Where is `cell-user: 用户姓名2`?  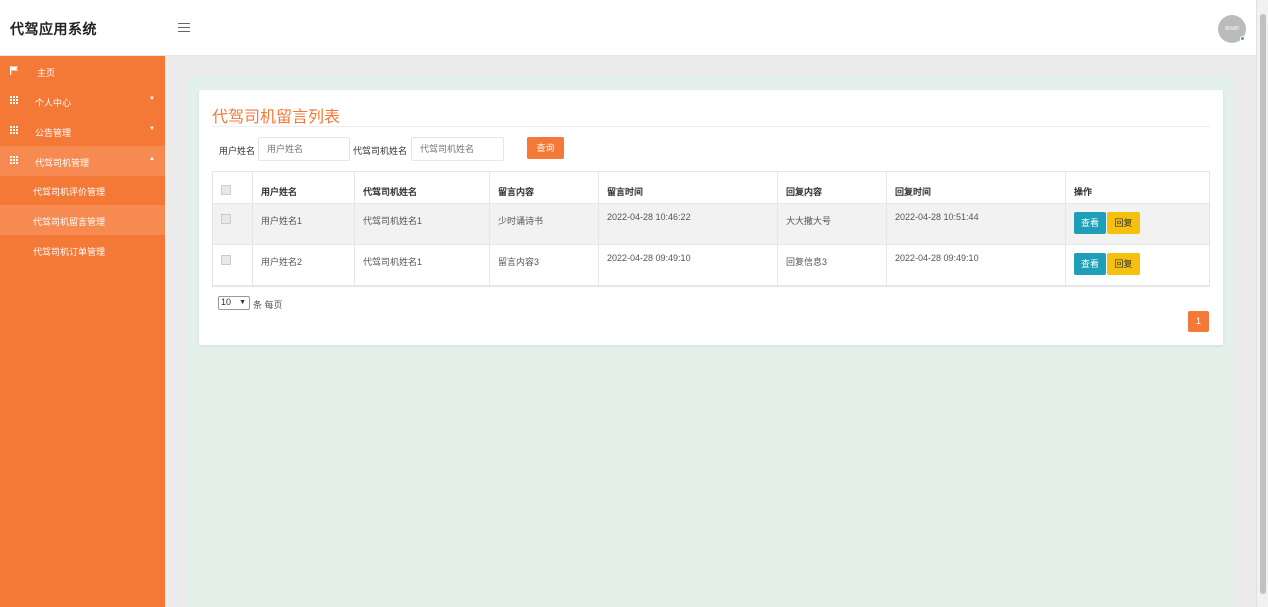
cell-user: 用户姓名2 is located at coordinates (304, 265).